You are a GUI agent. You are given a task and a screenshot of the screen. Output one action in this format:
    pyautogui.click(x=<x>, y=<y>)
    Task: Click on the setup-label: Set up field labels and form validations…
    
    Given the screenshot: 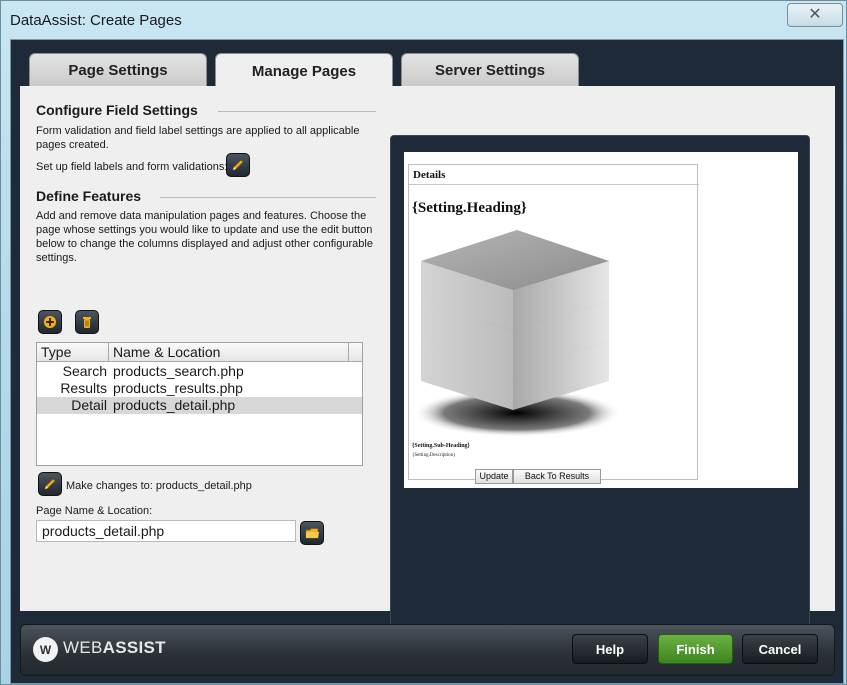 What is the action you would take?
    pyautogui.click(x=132, y=167)
    